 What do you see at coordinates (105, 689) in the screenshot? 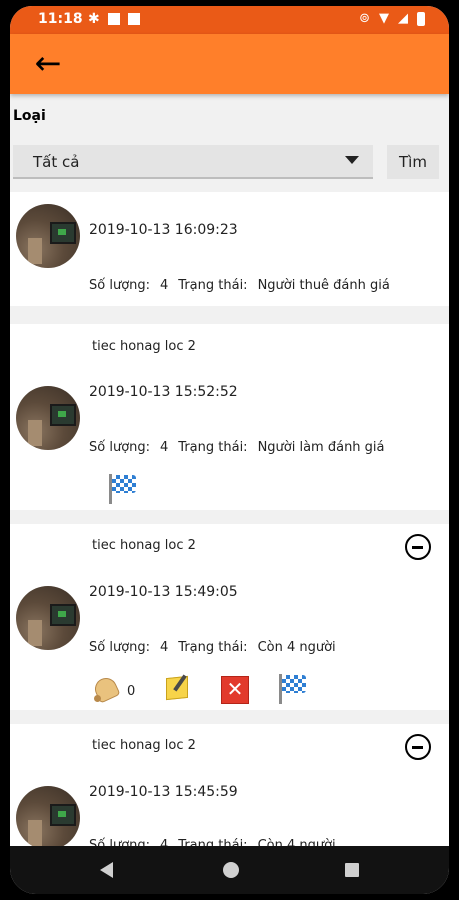
I see `bell-icon` at bounding box center [105, 689].